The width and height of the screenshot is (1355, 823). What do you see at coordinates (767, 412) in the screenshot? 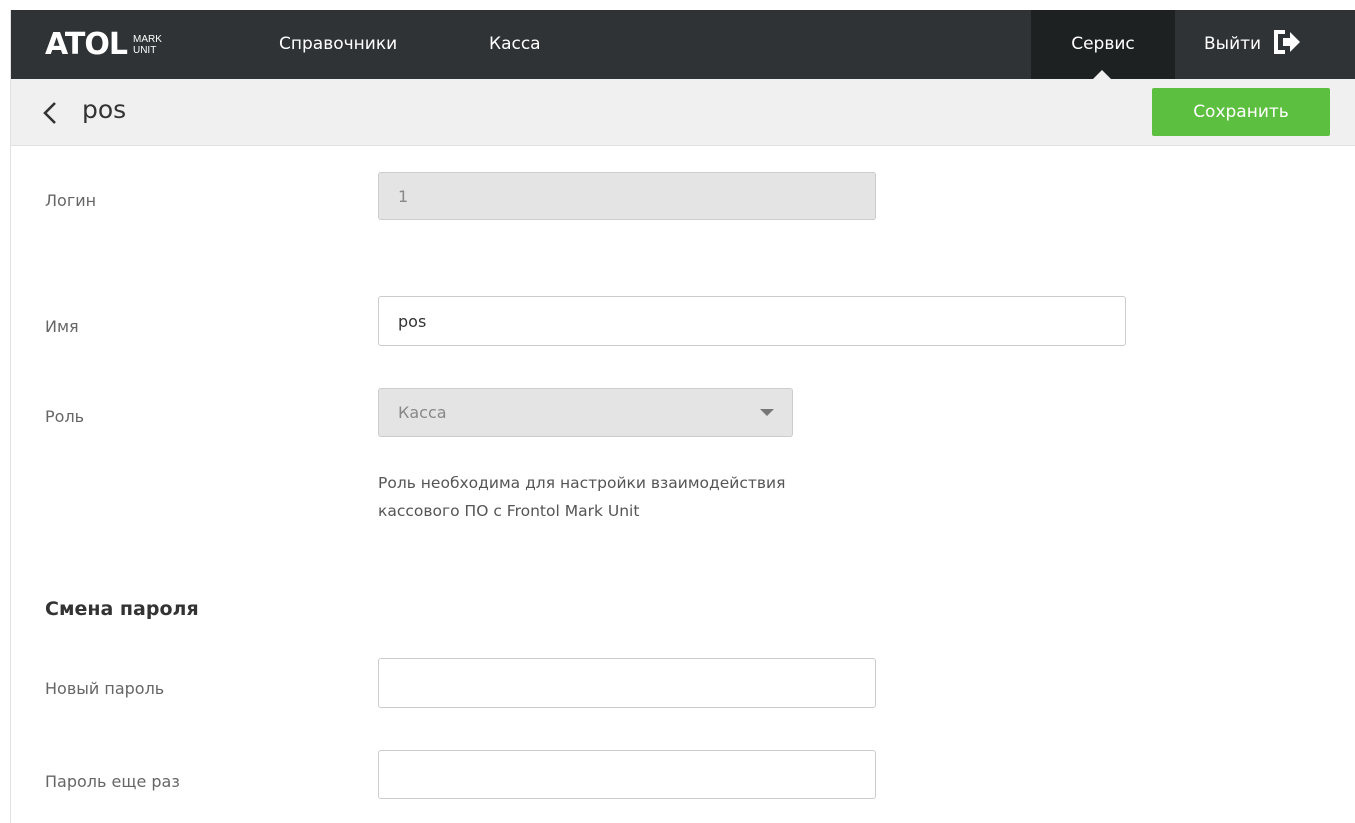
I see `caret-down-icon` at bounding box center [767, 412].